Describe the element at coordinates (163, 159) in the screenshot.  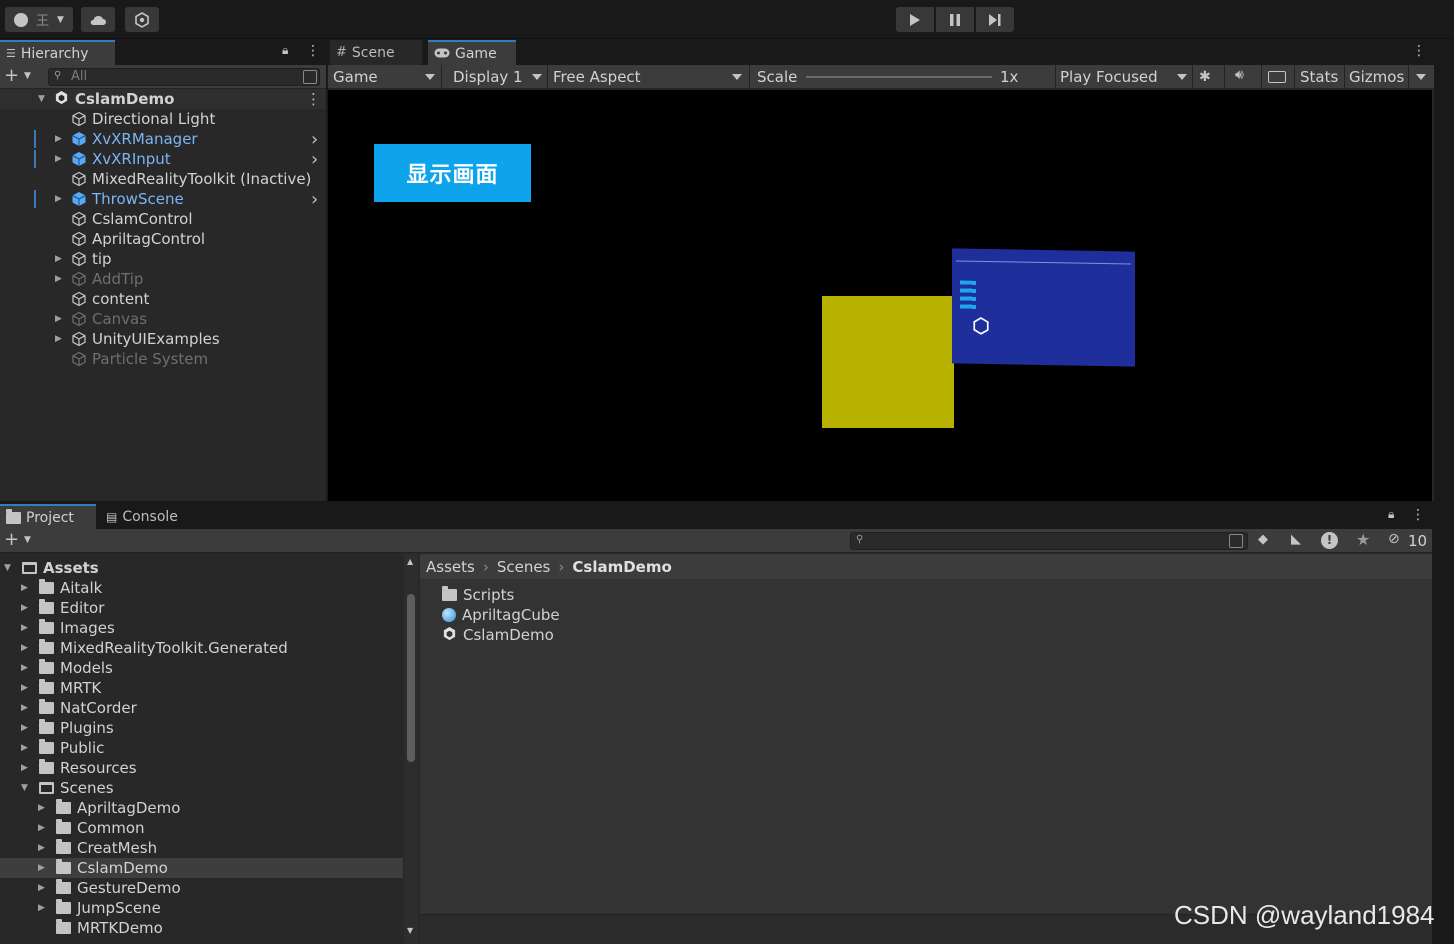
I see `hierarchy-item: ▶ XvXRInput ›` at that location.